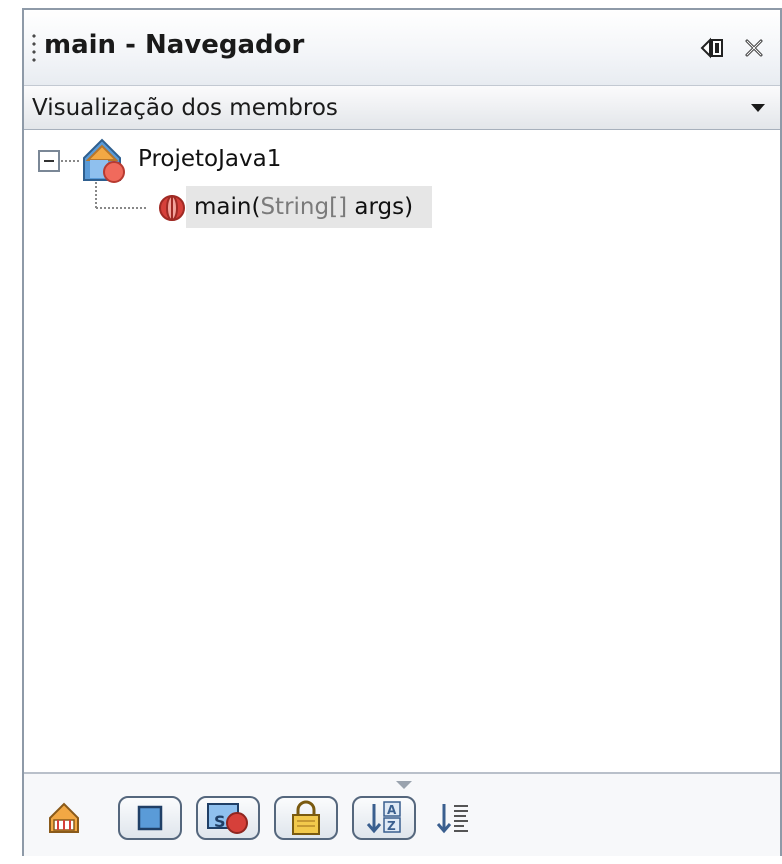 The width and height of the screenshot is (782, 864). I want to click on method-node-label: main(String[] args), so click(303, 207).